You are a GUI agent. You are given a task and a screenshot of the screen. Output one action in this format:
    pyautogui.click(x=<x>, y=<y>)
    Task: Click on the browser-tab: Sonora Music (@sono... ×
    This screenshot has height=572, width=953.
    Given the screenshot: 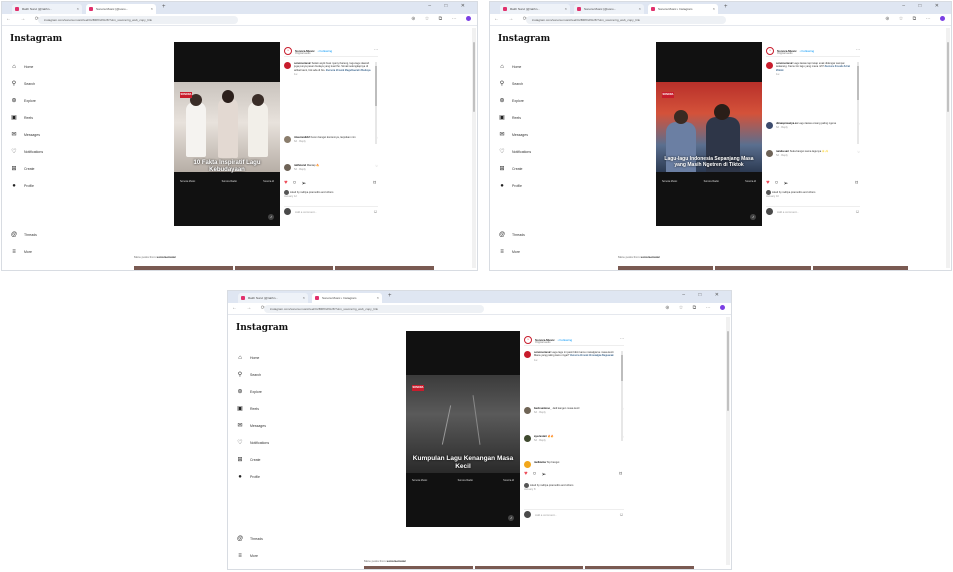 What is the action you would take?
    pyautogui.click(x=609, y=9)
    